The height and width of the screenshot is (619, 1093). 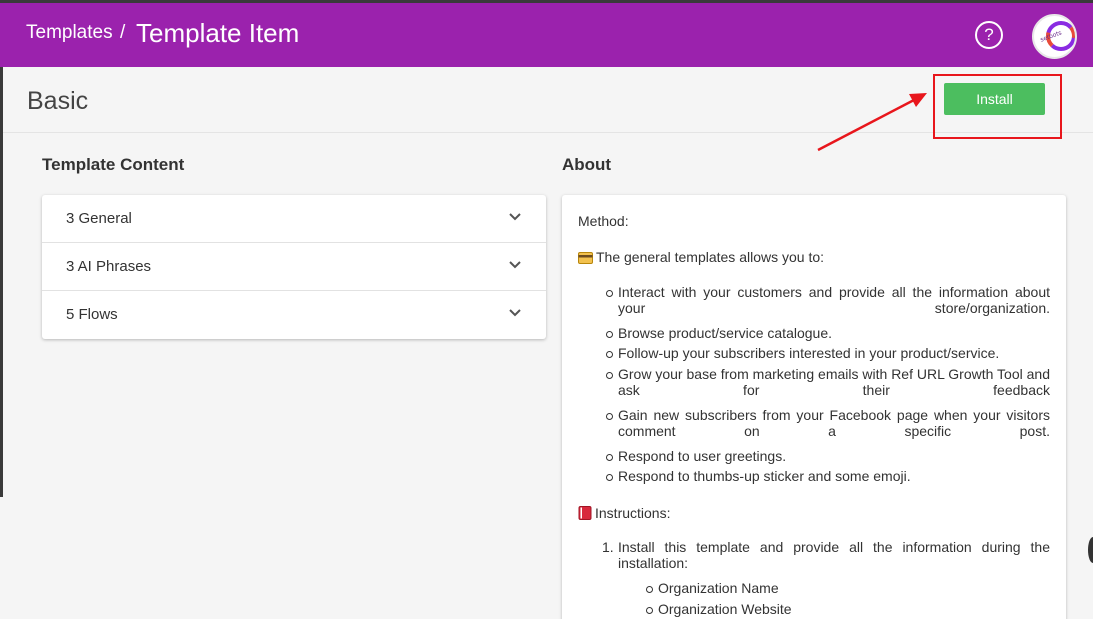 I want to click on instructions-line: Instructions:, so click(x=624, y=513).